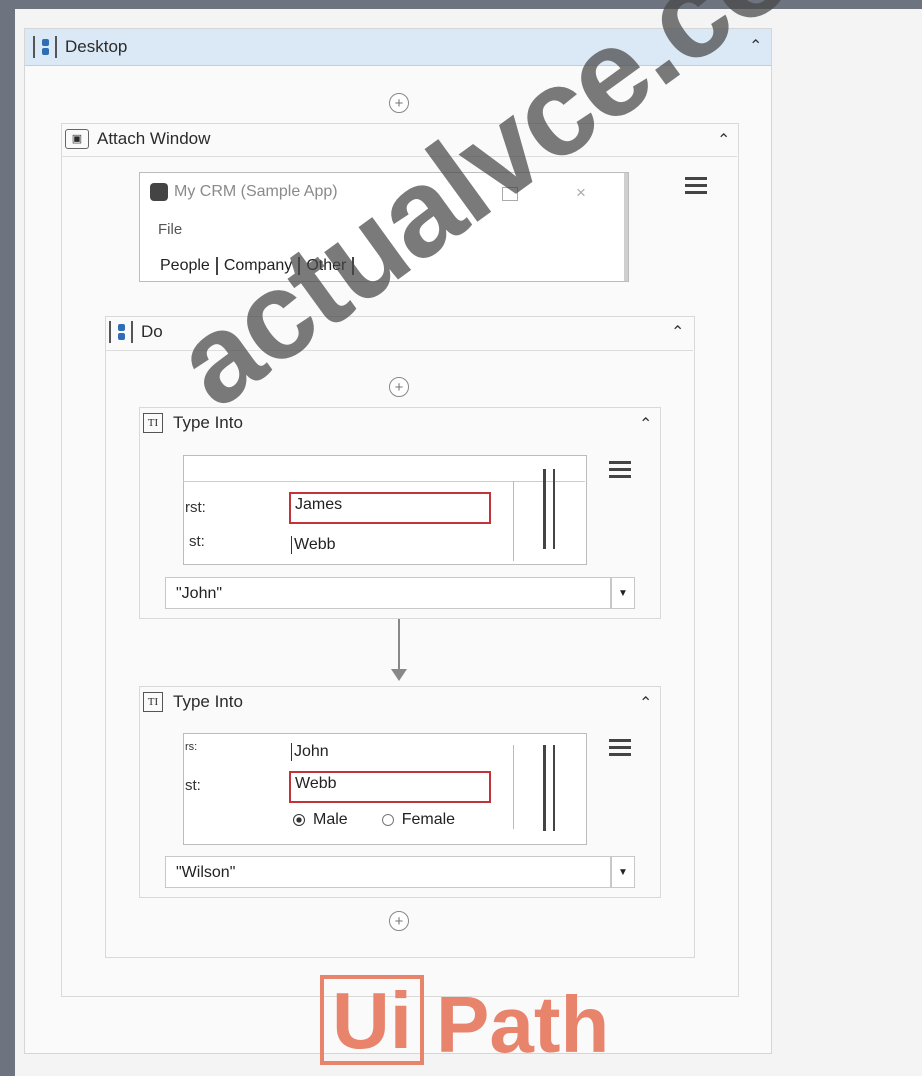 The width and height of the screenshot is (922, 1076). Describe the element at coordinates (195, 507) in the screenshot. I see `first-name-label: rst:` at that location.